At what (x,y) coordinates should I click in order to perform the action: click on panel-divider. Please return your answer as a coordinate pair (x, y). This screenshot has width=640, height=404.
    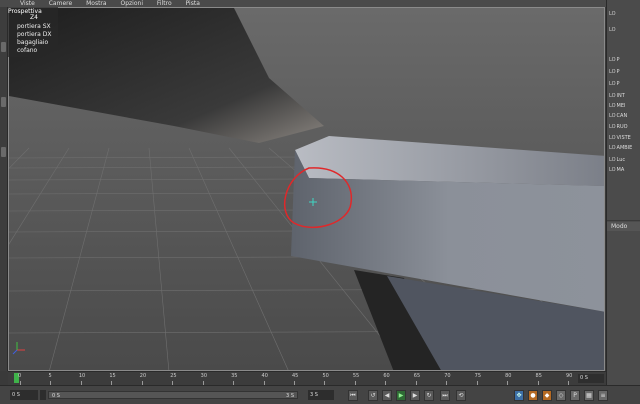
    Looking at the image, I should click on (623, 220).